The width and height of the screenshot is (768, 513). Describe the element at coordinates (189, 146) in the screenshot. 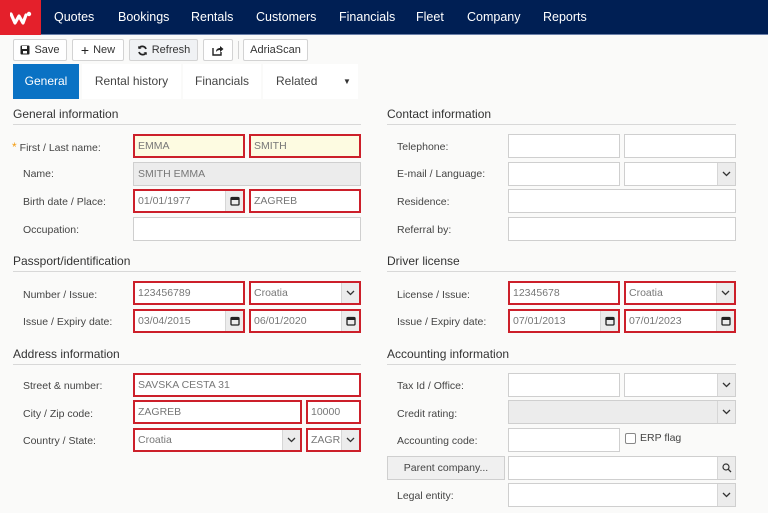

I see `first-name-input: EMMA` at that location.